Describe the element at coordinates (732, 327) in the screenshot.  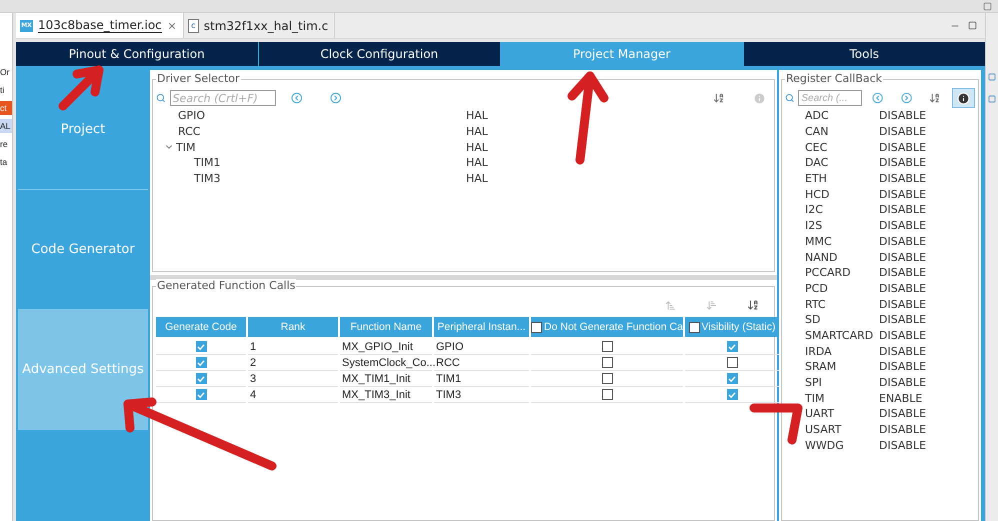
I see `column-header: Visibility (Static)` at that location.